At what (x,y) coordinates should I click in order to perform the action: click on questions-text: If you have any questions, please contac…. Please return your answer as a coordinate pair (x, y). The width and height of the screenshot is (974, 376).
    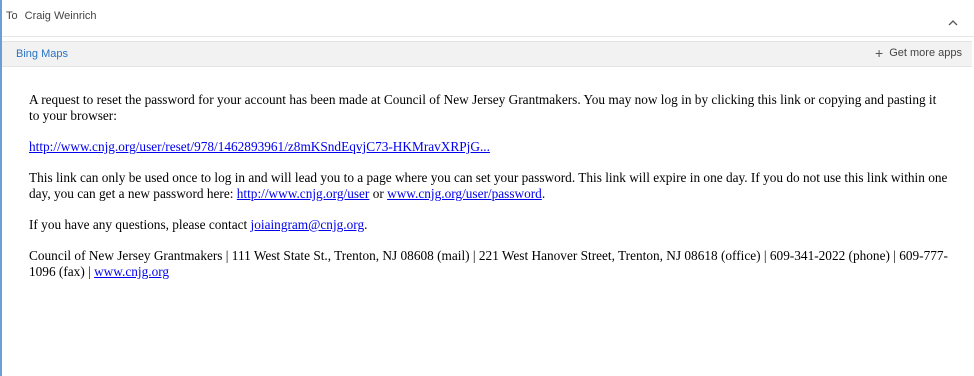
    Looking at the image, I should click on (138, 224).